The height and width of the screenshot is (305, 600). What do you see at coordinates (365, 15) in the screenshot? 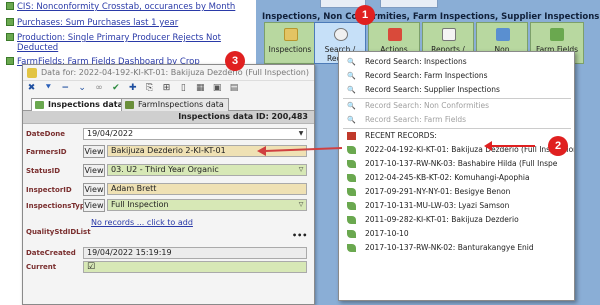
I see `callout-badge-1: 1` at bounding box center [365, 15].